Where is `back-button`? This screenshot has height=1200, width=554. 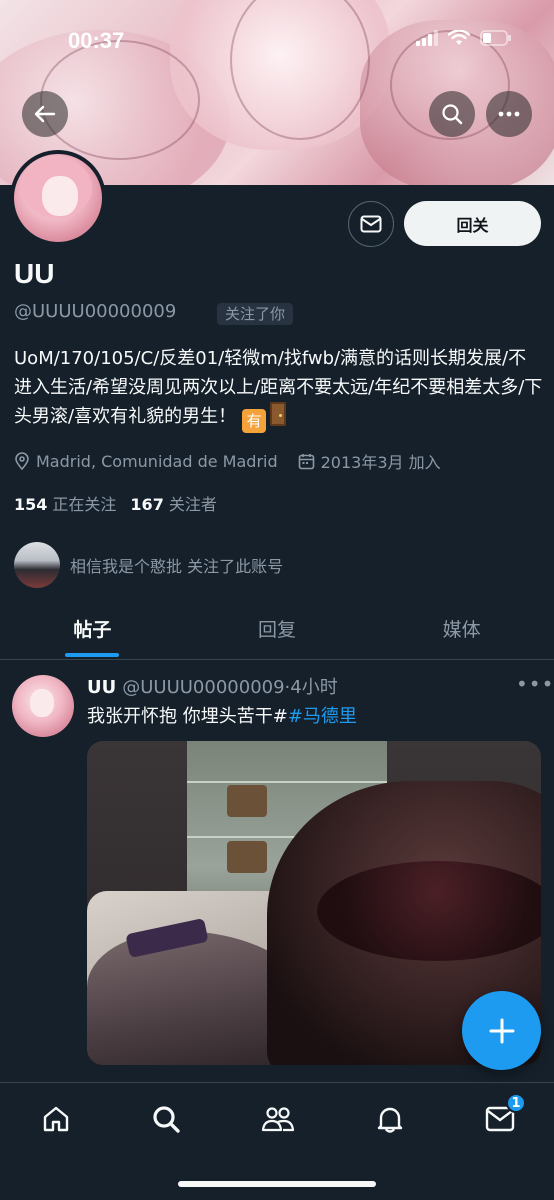
back-button is located at coordinates (45, 114).